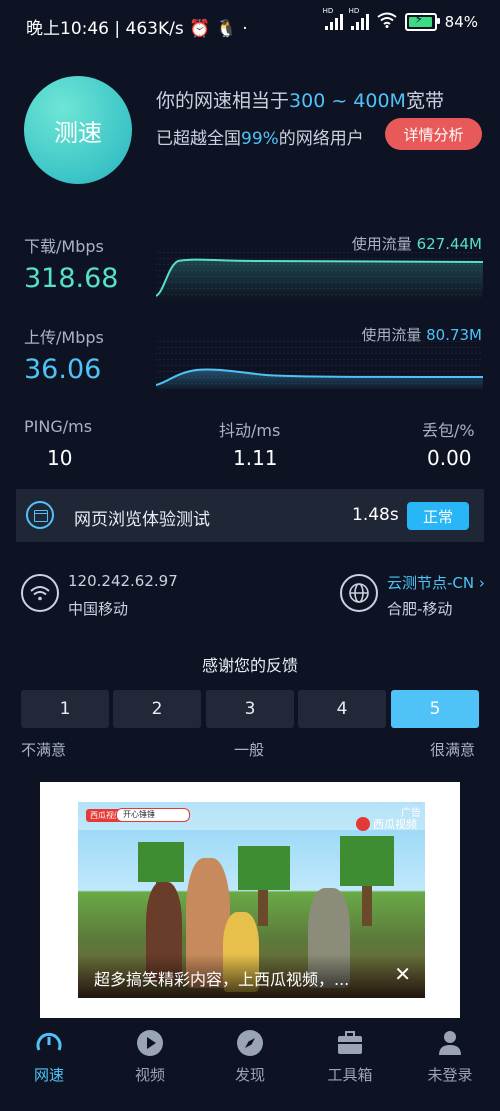  Describe the element at coordinates (449, 458) in the screenshot. I see `packet-loss-value: 0.00` at that location.